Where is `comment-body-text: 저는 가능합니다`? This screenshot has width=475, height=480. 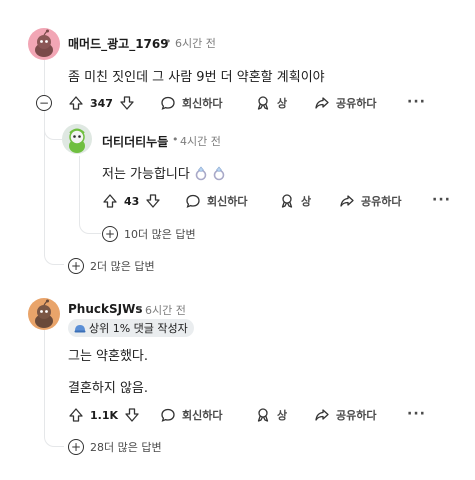 comment-body-text: 저는 가능합니다 is located at coordinates (146, 174).